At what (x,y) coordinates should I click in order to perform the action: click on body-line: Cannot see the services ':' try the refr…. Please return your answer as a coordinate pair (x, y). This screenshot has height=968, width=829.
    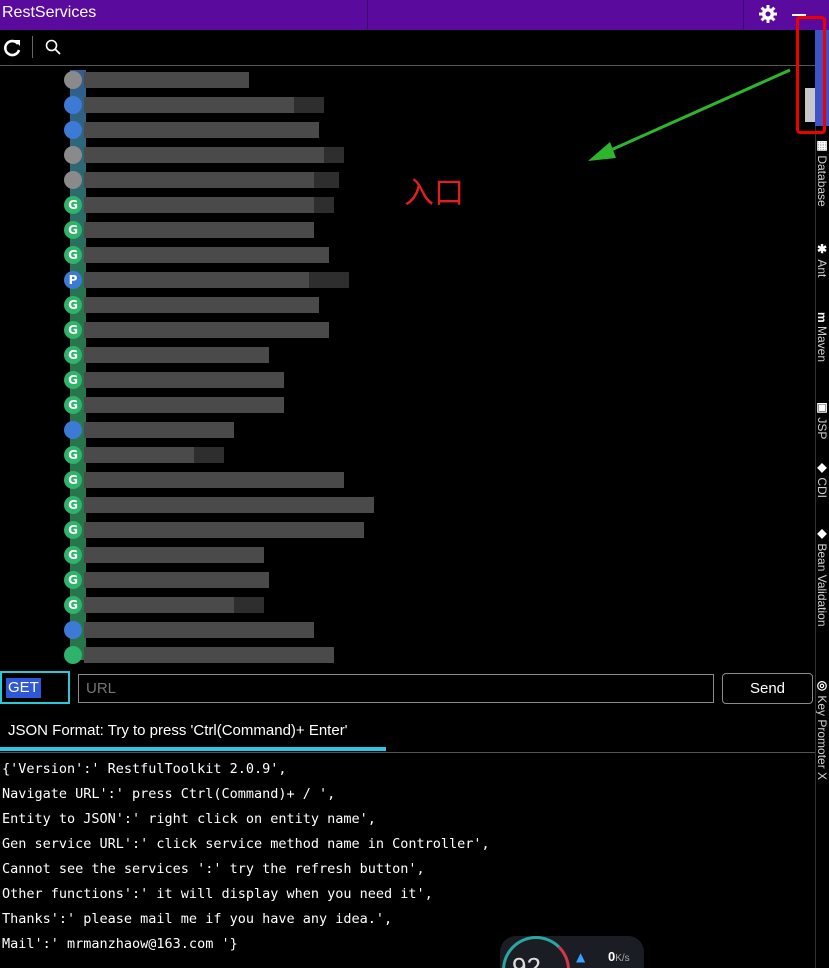
    Looking at the image, I should click on (213, 869).